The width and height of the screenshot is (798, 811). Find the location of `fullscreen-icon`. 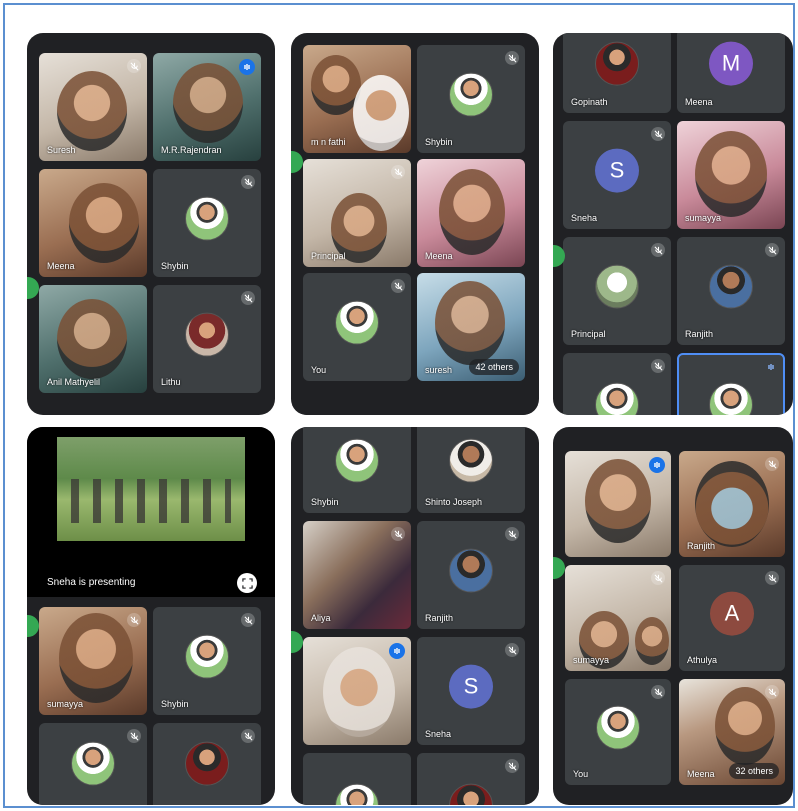

fullscreen-icon is located at coordinates (247, 583).